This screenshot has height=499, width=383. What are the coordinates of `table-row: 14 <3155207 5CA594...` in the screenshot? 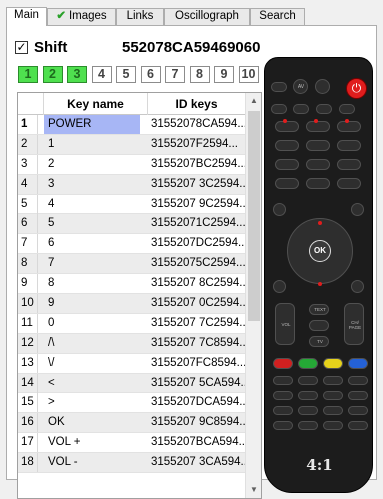 It's located at (132, 383).